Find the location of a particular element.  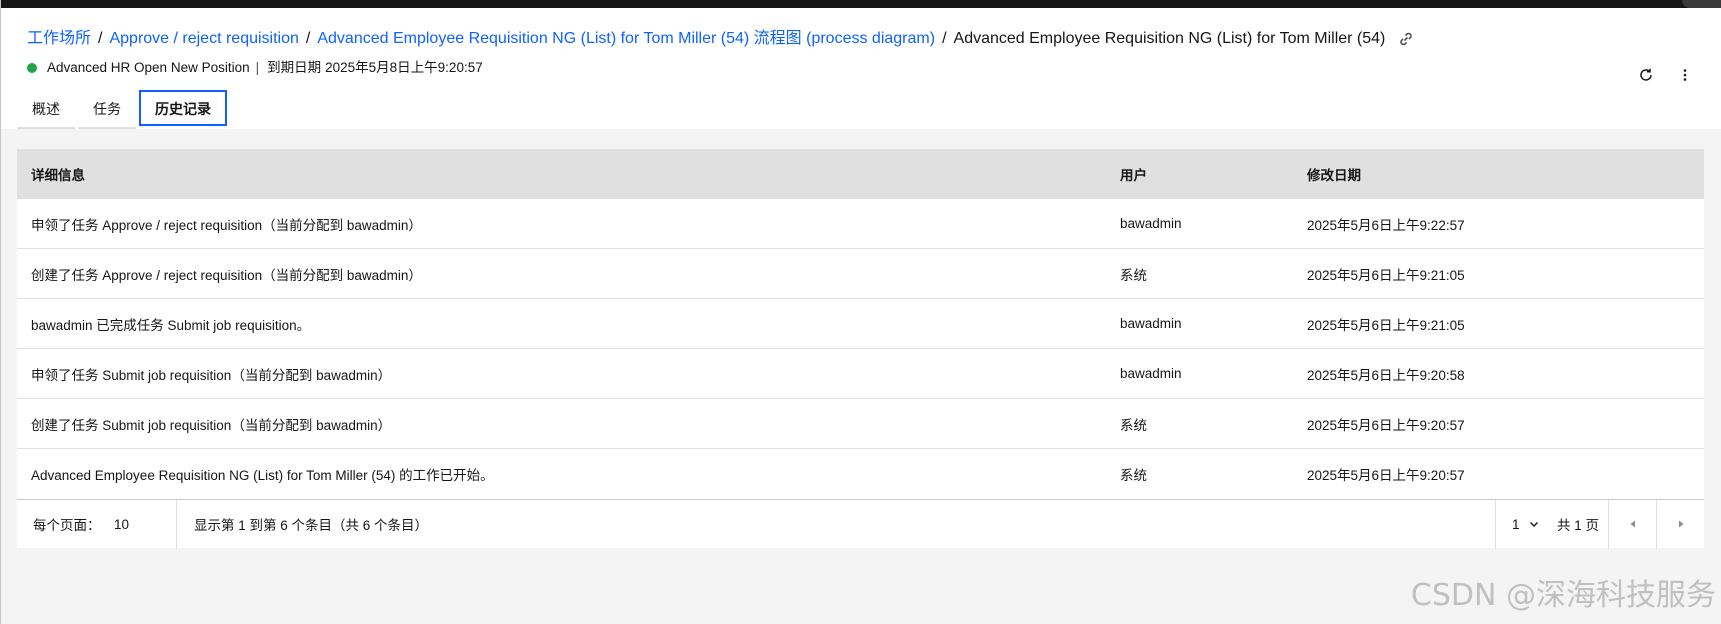

due-label: 到期日期 is located at coordinates (294, 67).